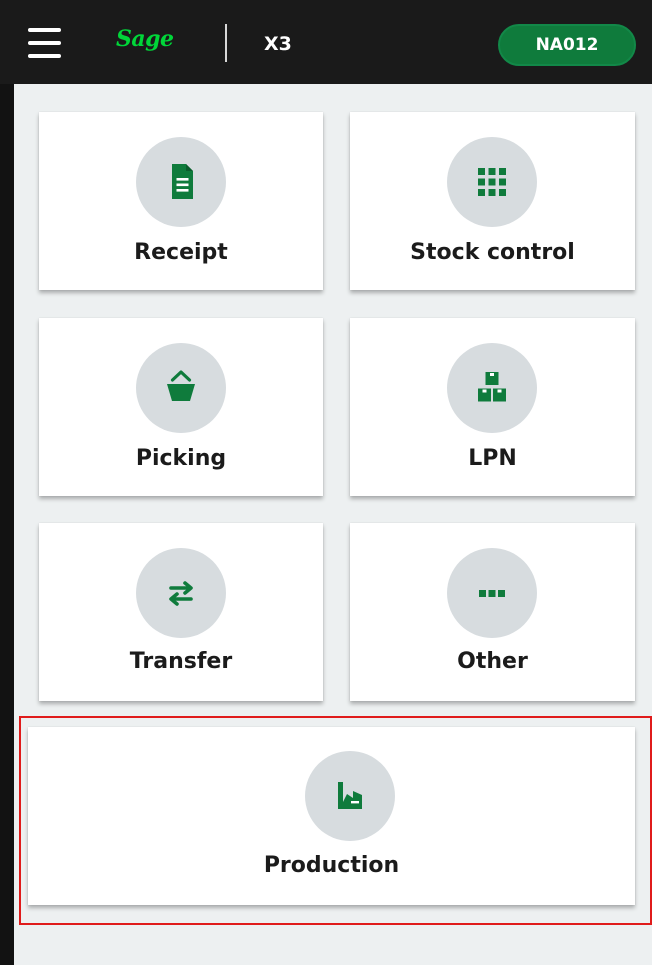 The width and height of the screenshot is (652, 965). I want to click on tile-receipt: Receipt, so click(181, 201).